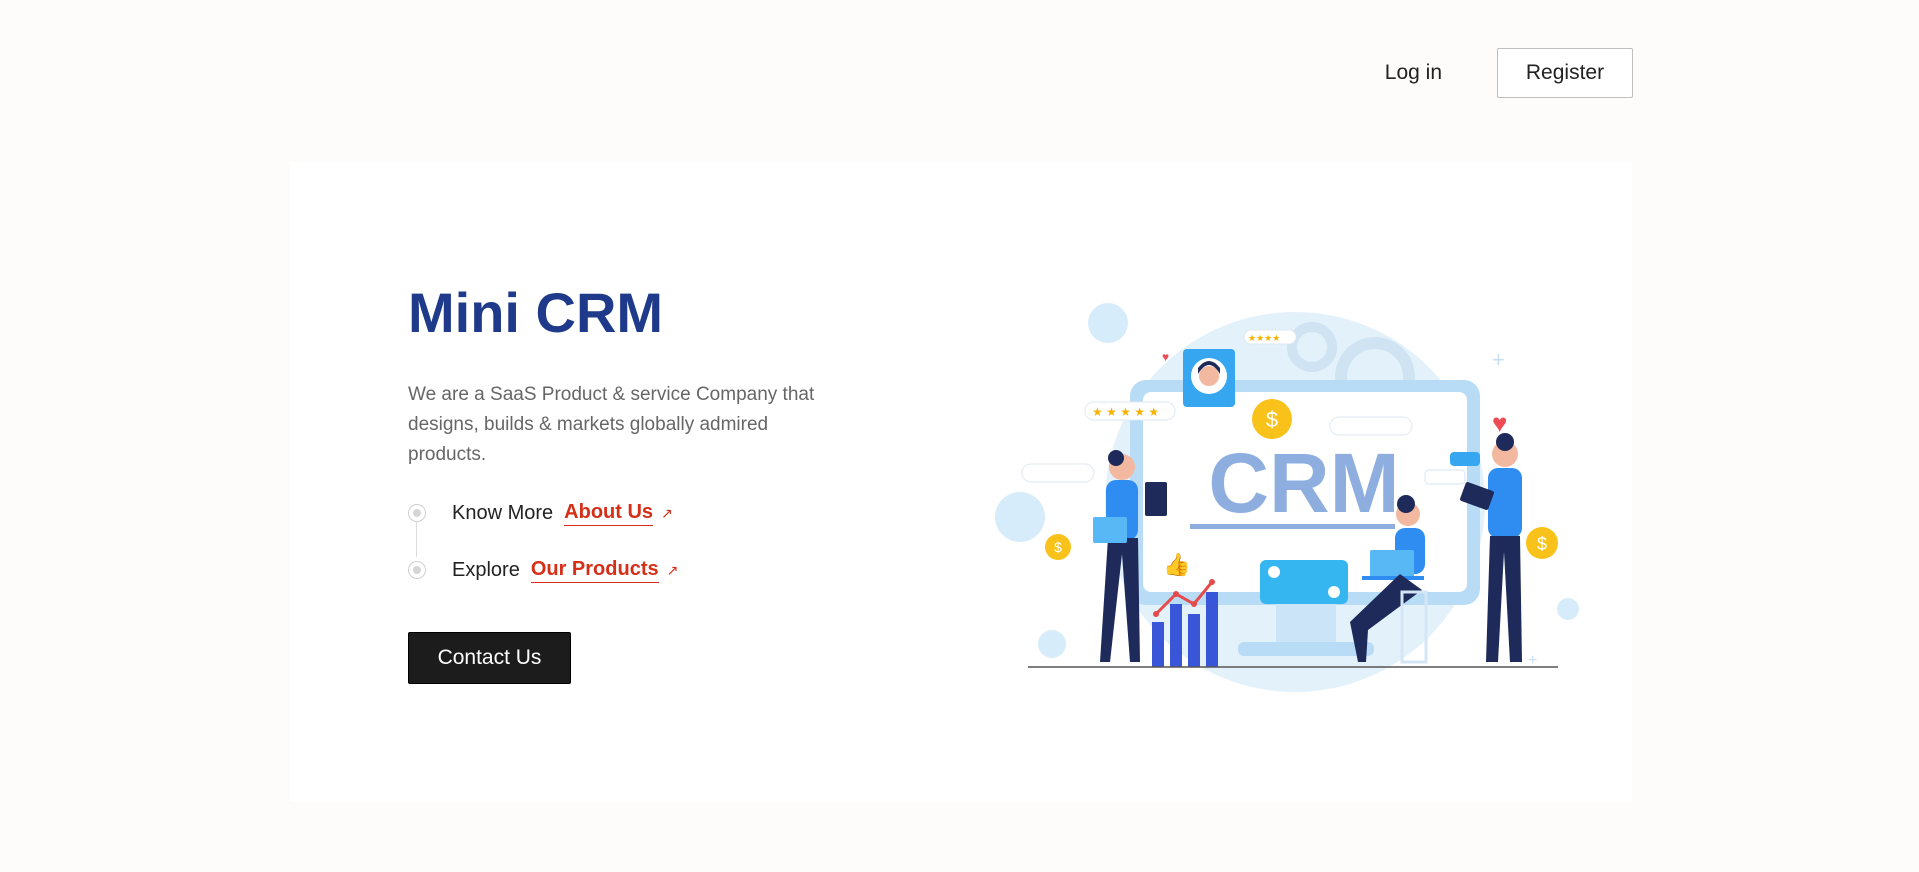 This screenshot has height=872, width=1919. Describe the element at coordinates (1393, 578) in the screenshot. I see `laptop-base` at that location.